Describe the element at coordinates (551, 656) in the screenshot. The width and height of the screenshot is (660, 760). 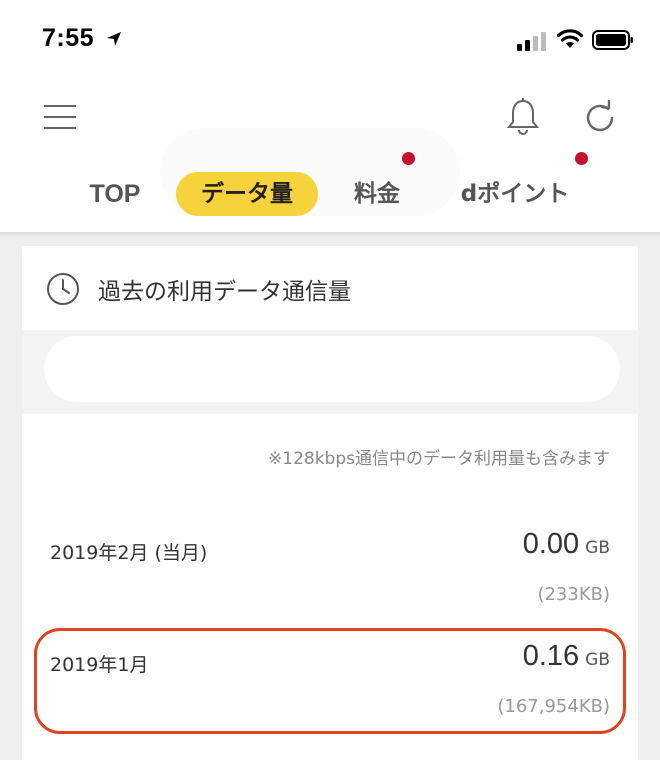
I see `row-value-number: 0.16` at that location.